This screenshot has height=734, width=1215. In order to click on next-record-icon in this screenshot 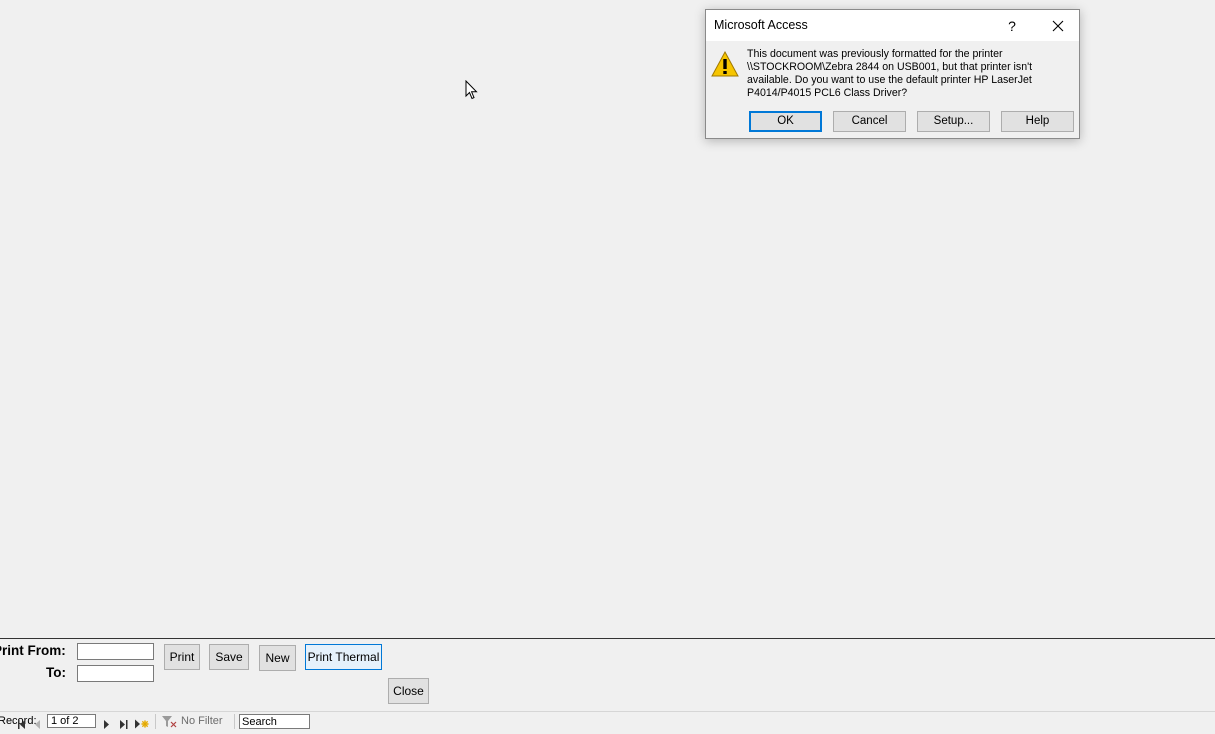, I will do `click(107, 725)`.